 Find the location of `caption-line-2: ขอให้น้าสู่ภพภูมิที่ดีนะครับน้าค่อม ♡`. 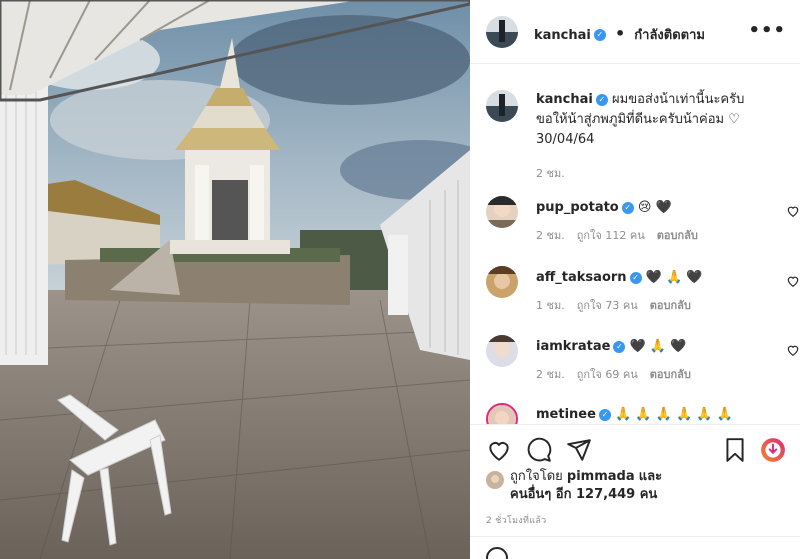

caption-line-2: ขอให้น้าสู่ภพภูมิที่ดีนะครับน้าค่อม ♡ is located at coordinates (638, 119).